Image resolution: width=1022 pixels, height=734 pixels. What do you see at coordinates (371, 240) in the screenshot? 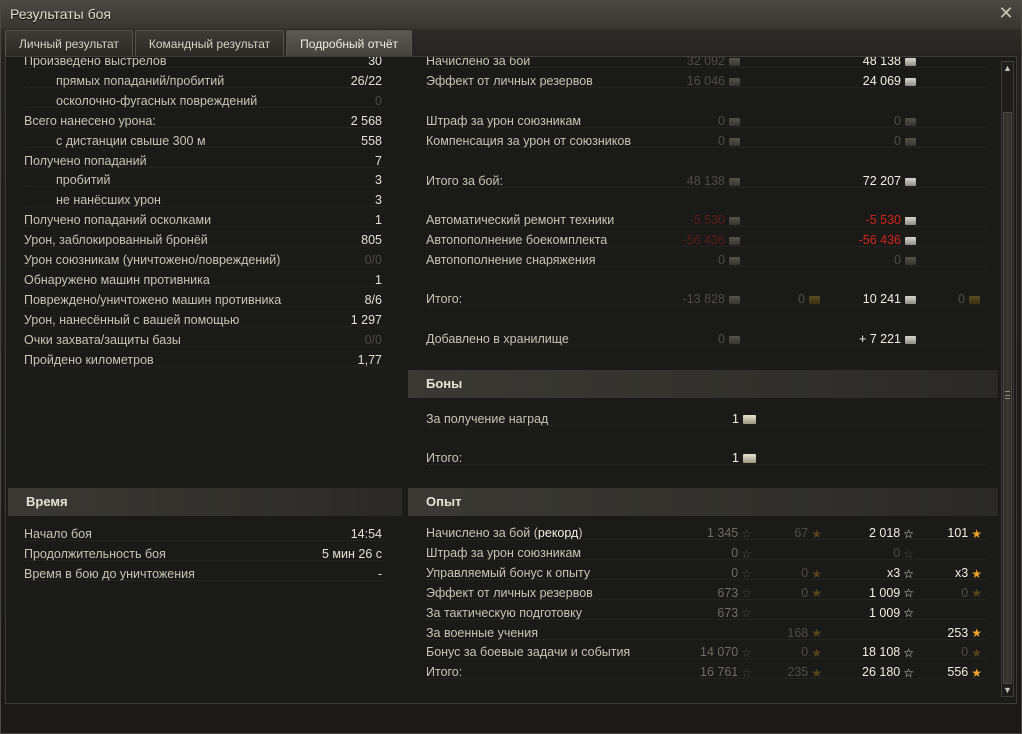
I see `stat-value: 805` at bounding box center [371, 240].